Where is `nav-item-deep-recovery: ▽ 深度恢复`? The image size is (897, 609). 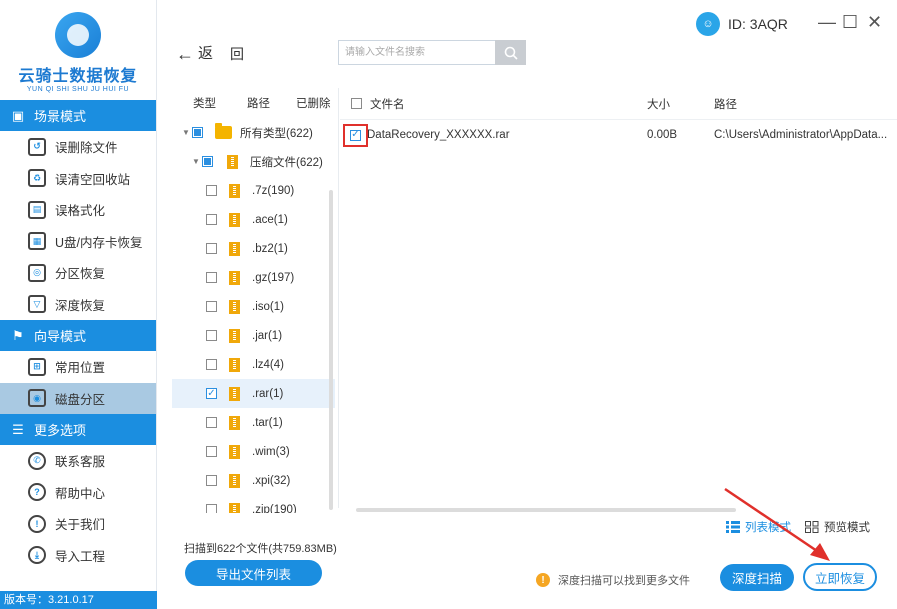 nav-item-deep-recovery: ▽ 深度恢复 is located at coordinates (78, 305).